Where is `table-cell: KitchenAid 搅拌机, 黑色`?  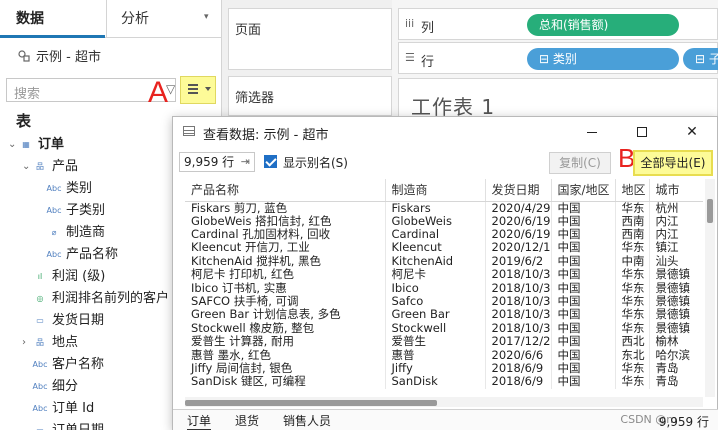 table-cell: KitchenAid 搅拌机, 黑色 is located at coordinates (285, 261).